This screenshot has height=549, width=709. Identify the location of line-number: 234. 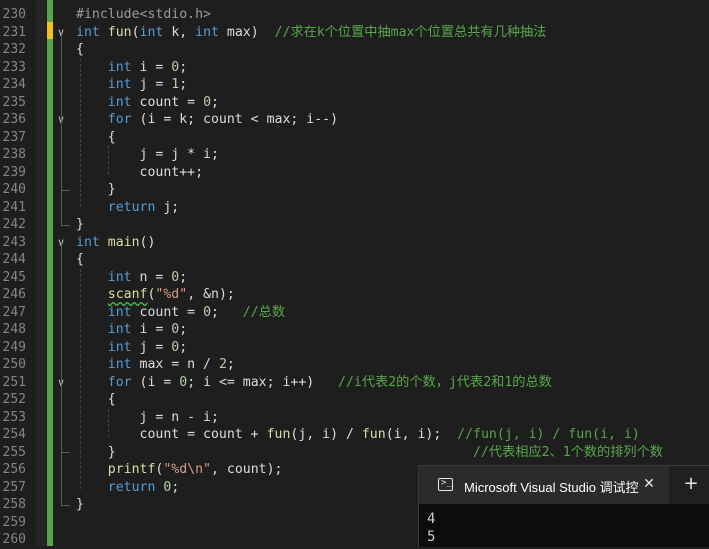
(14, 84).